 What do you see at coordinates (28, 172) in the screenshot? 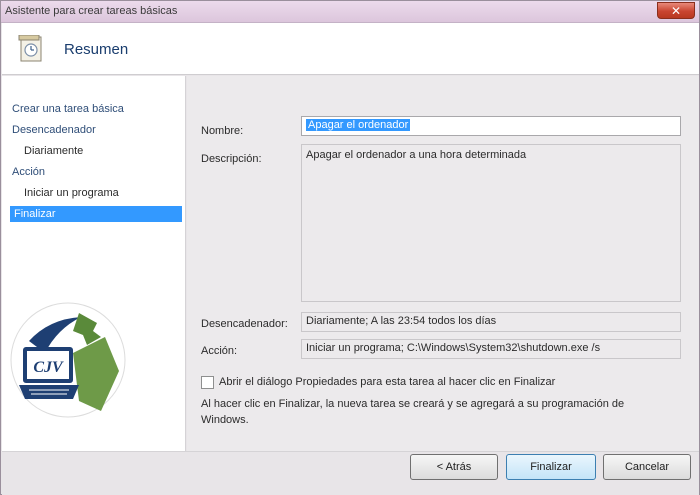
I see `sidebar-item-action: Acción` at bounding box center [28, 172].